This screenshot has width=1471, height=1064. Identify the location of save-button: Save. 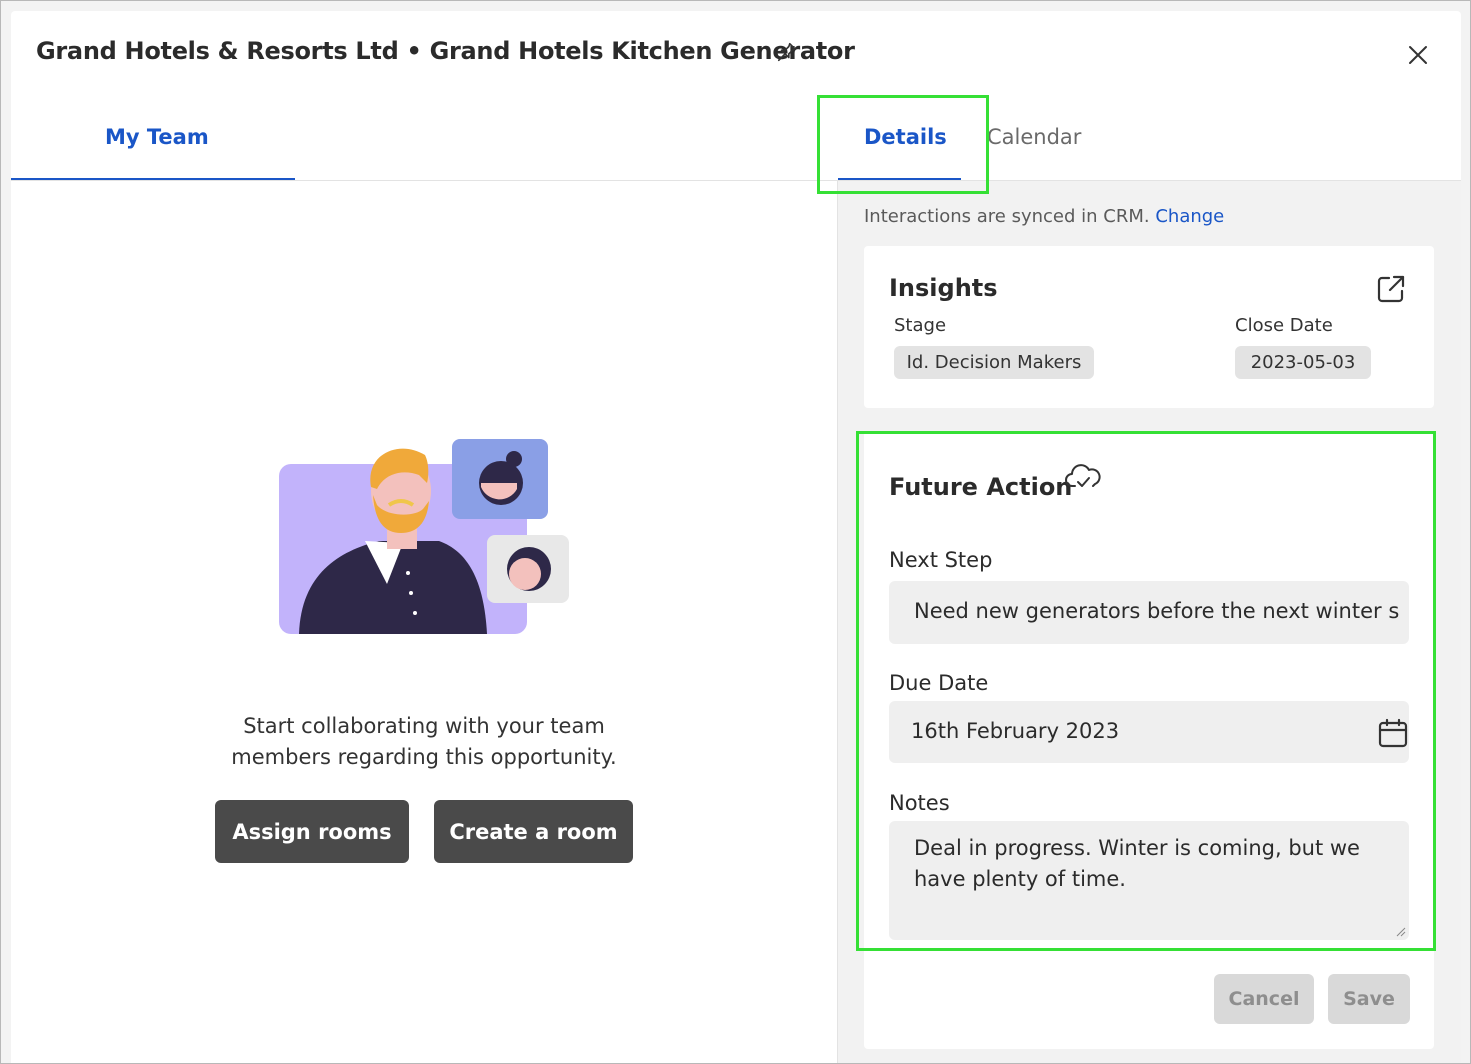
(1369, 999).